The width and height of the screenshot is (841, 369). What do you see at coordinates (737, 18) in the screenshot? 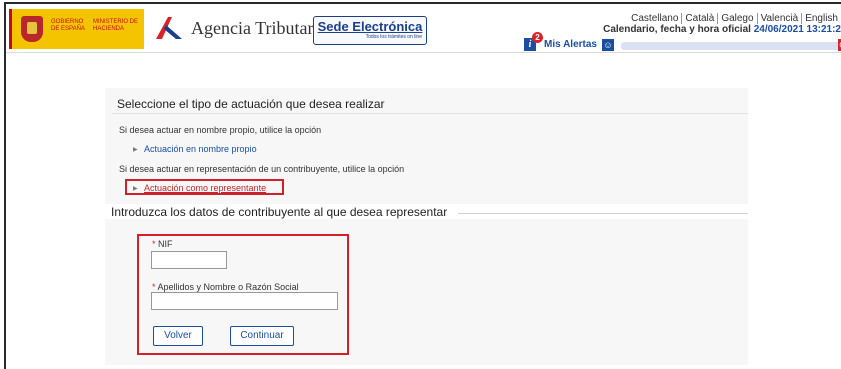
I see `lang-galego: Galego` at bounding box center [737, 18].